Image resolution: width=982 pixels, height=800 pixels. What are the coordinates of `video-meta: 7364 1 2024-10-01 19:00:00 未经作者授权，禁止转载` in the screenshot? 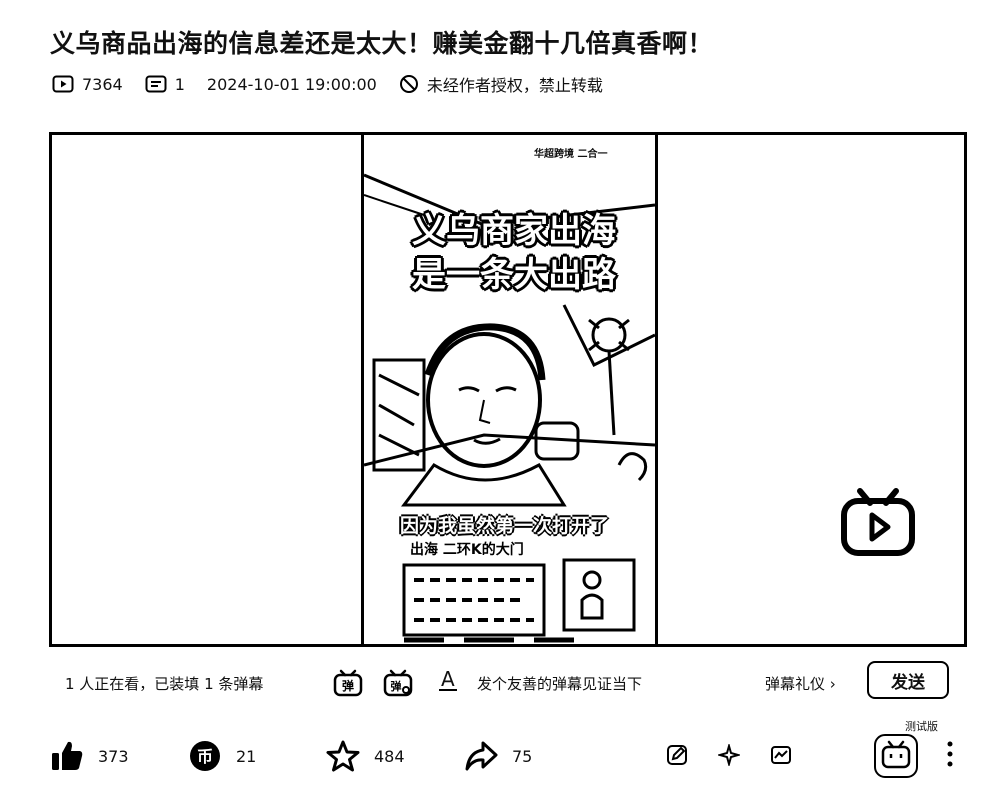 It's located at (338, 84).